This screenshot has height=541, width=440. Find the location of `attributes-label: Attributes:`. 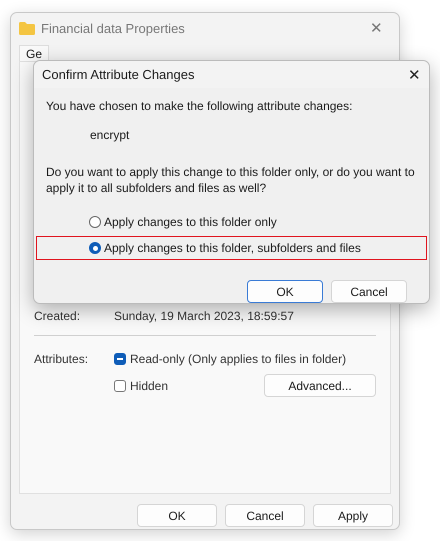

attributes-label: Attributes: is located at coordinates (62, 359).